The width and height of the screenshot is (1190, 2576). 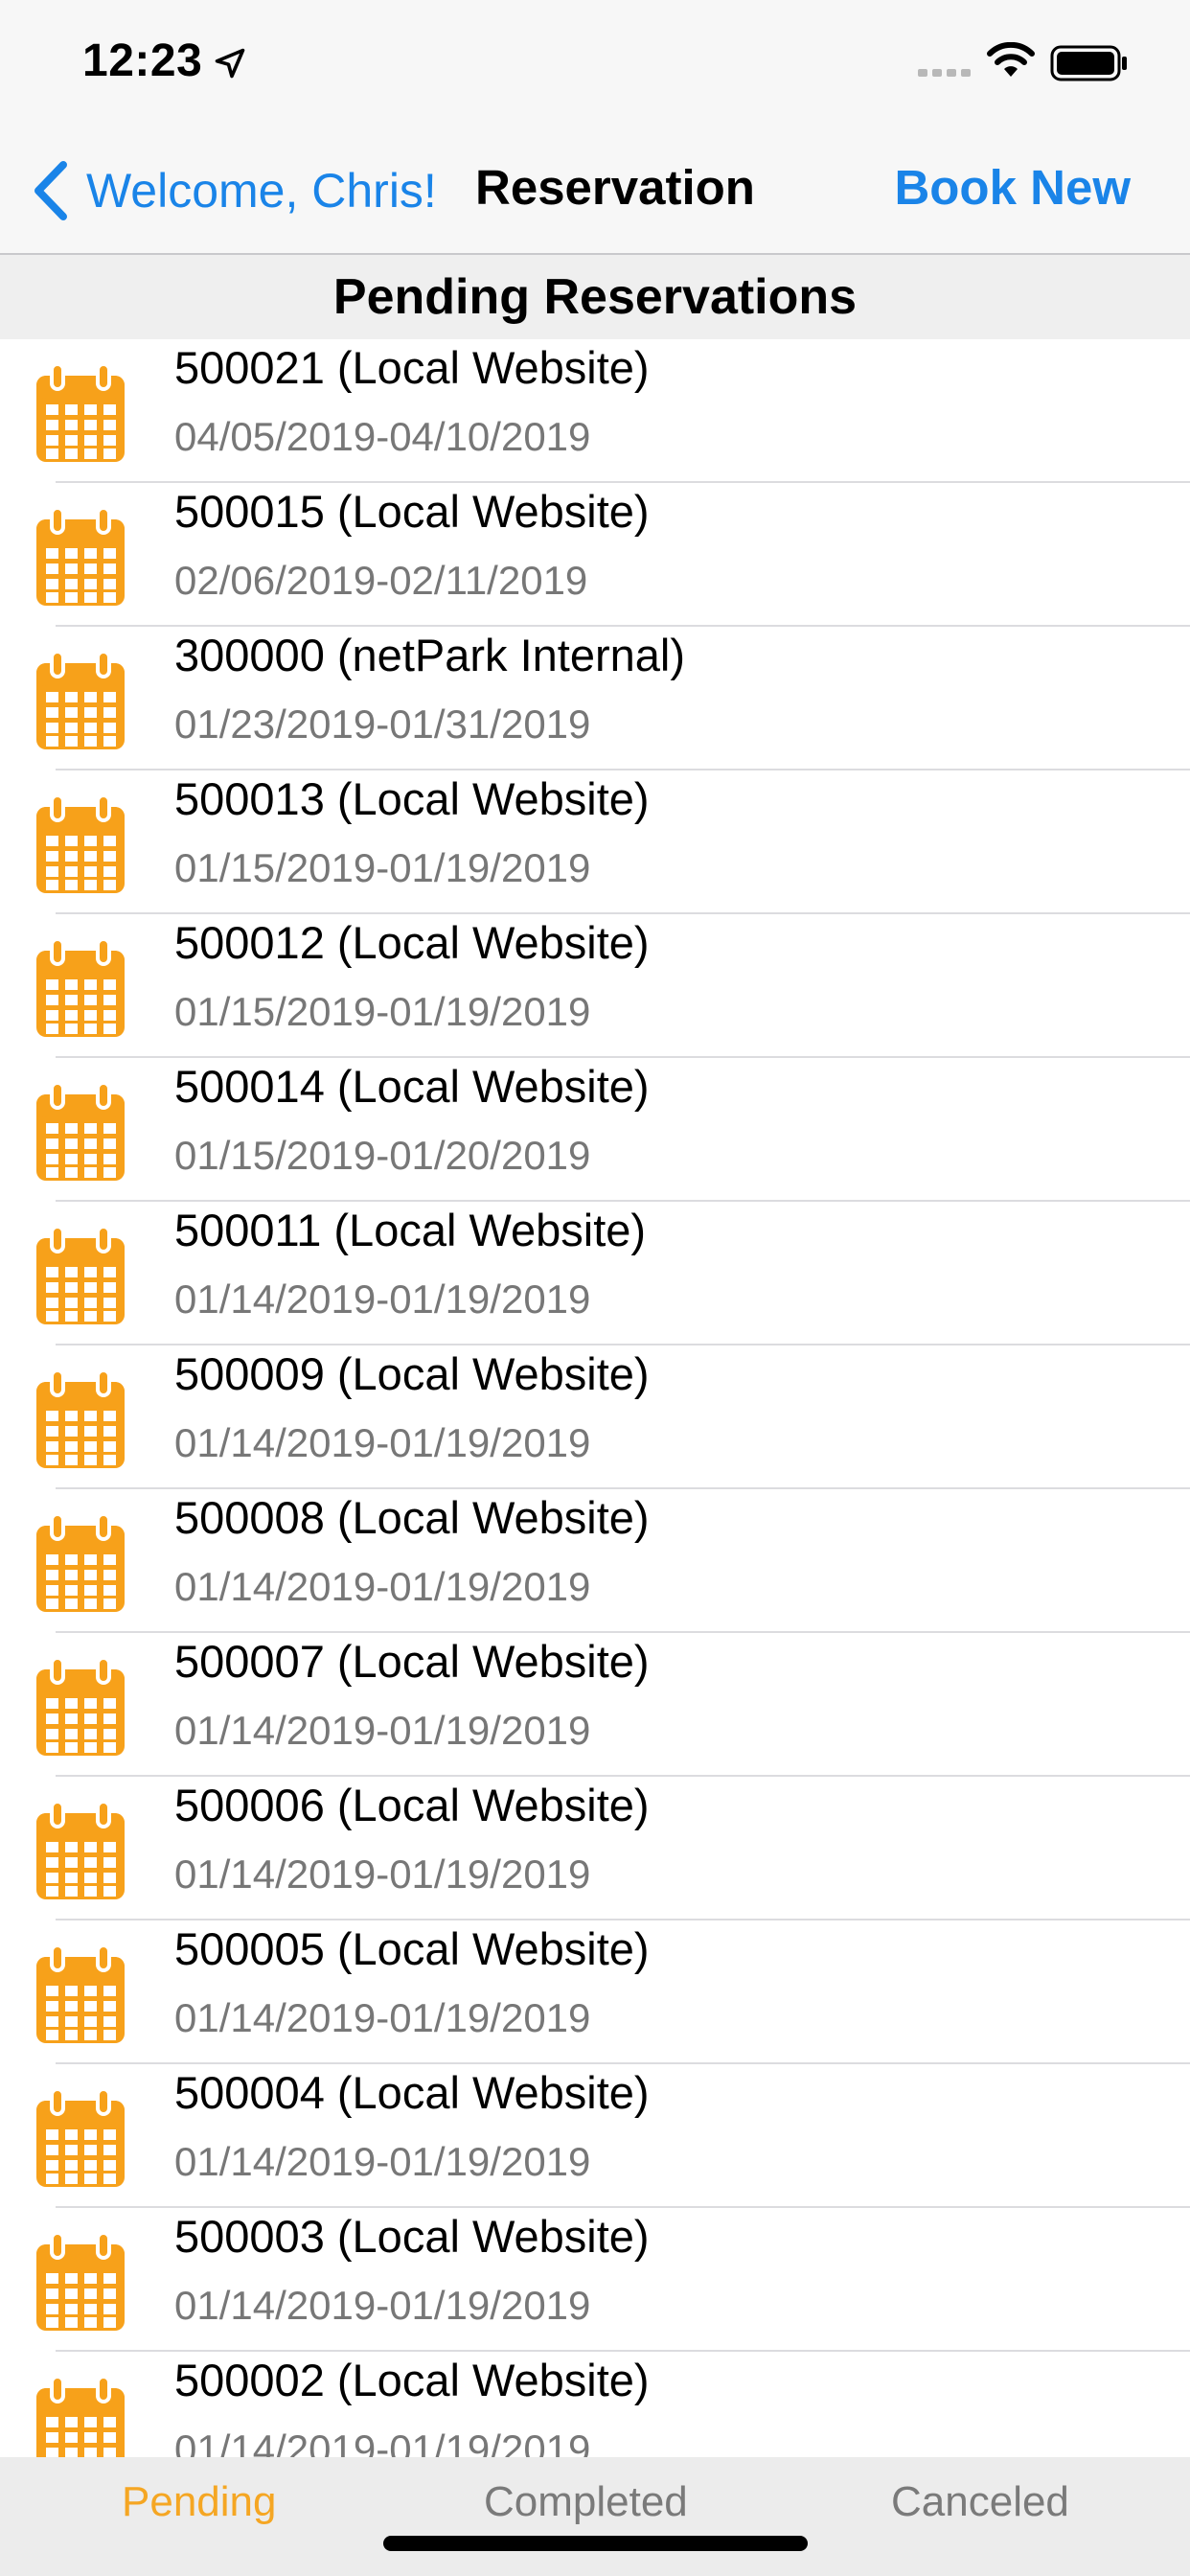 I want to click on reservation-title: 500006 (Local Website), so click(x=412, y=1805).